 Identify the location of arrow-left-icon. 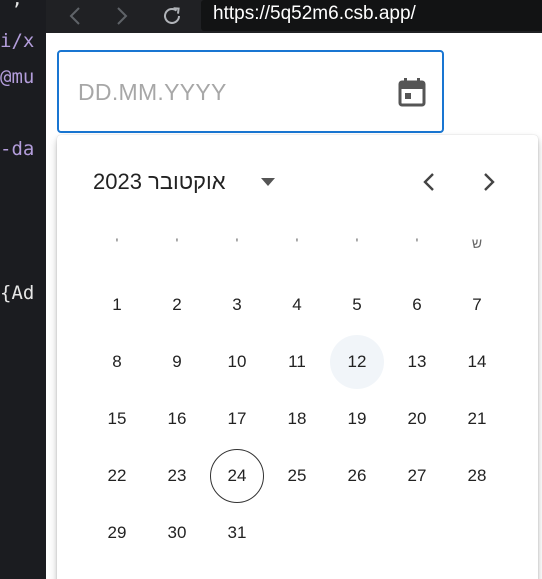
(74, 16).